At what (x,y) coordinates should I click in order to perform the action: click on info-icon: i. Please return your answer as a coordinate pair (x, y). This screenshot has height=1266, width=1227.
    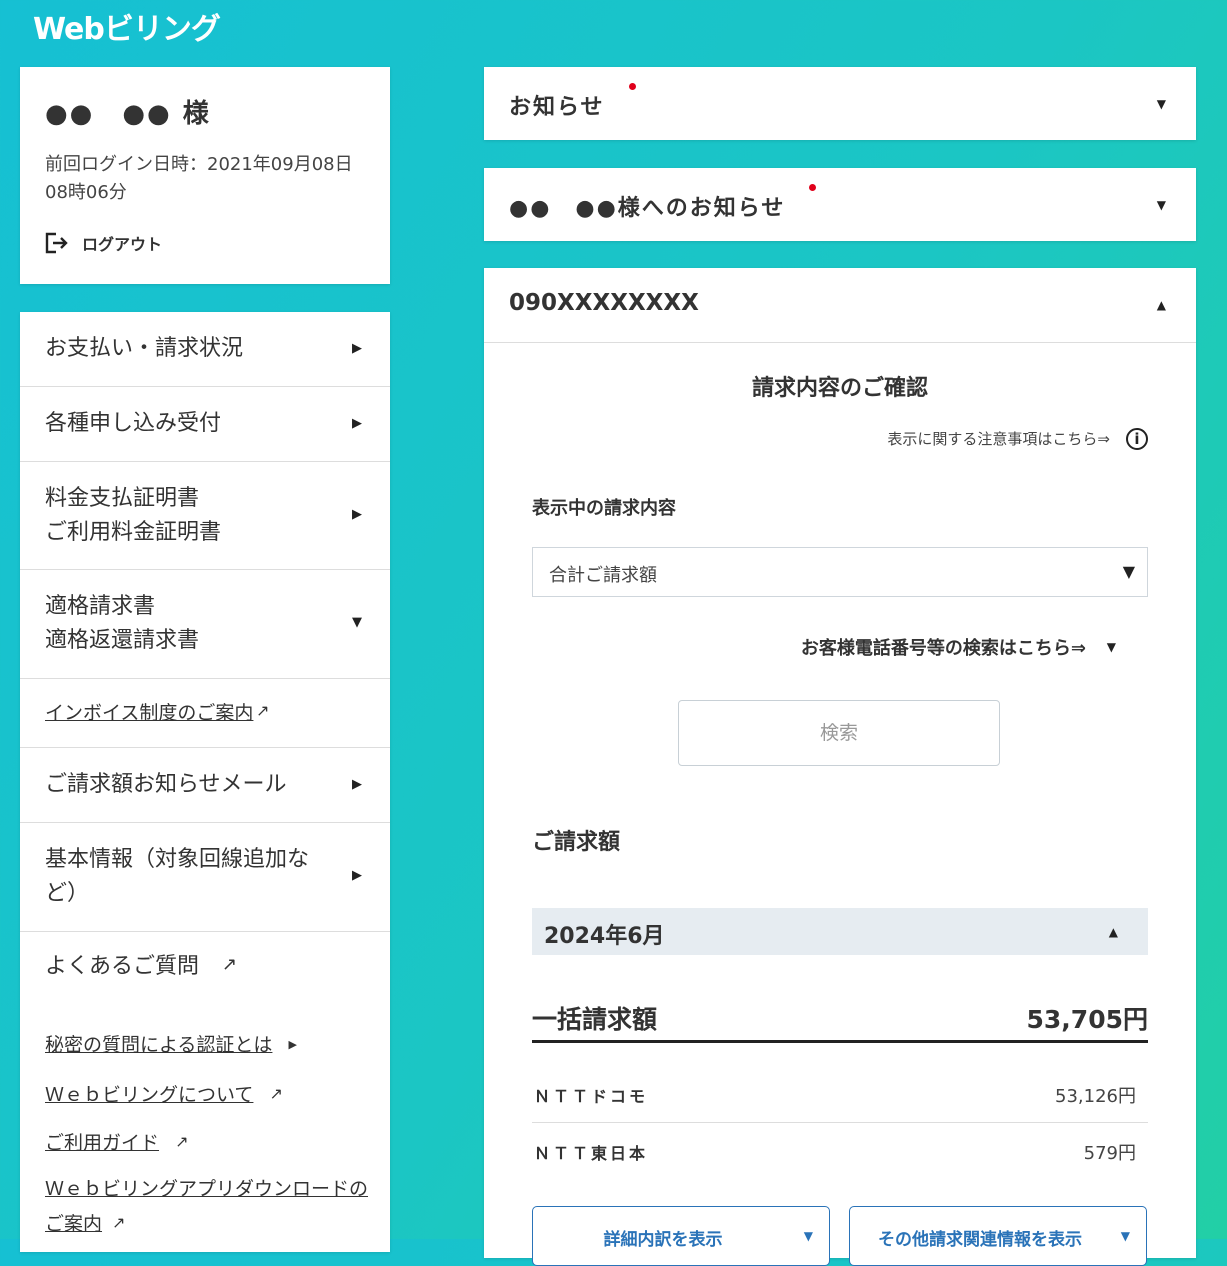
    Looking at the image, I should click on (1137, 439).